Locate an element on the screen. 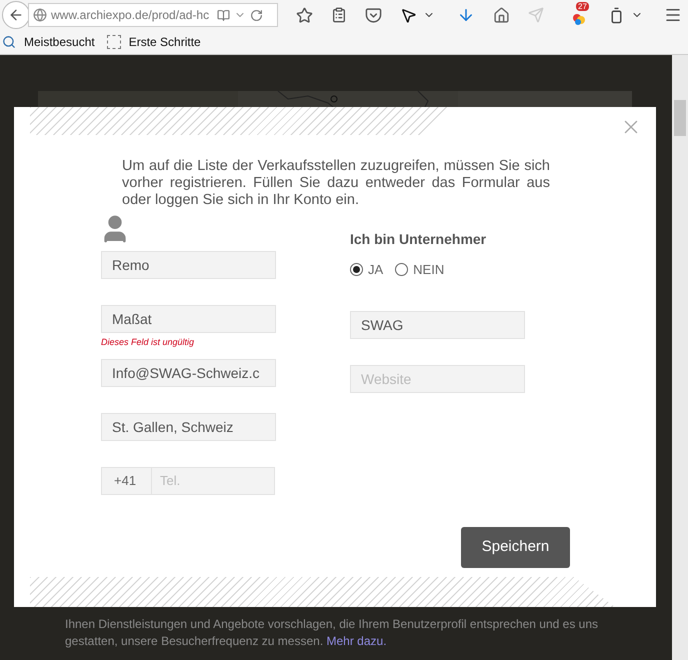 The height and width of the screenshot is (660, 688). input-field: SWAG is located at coordinates (437, 324).